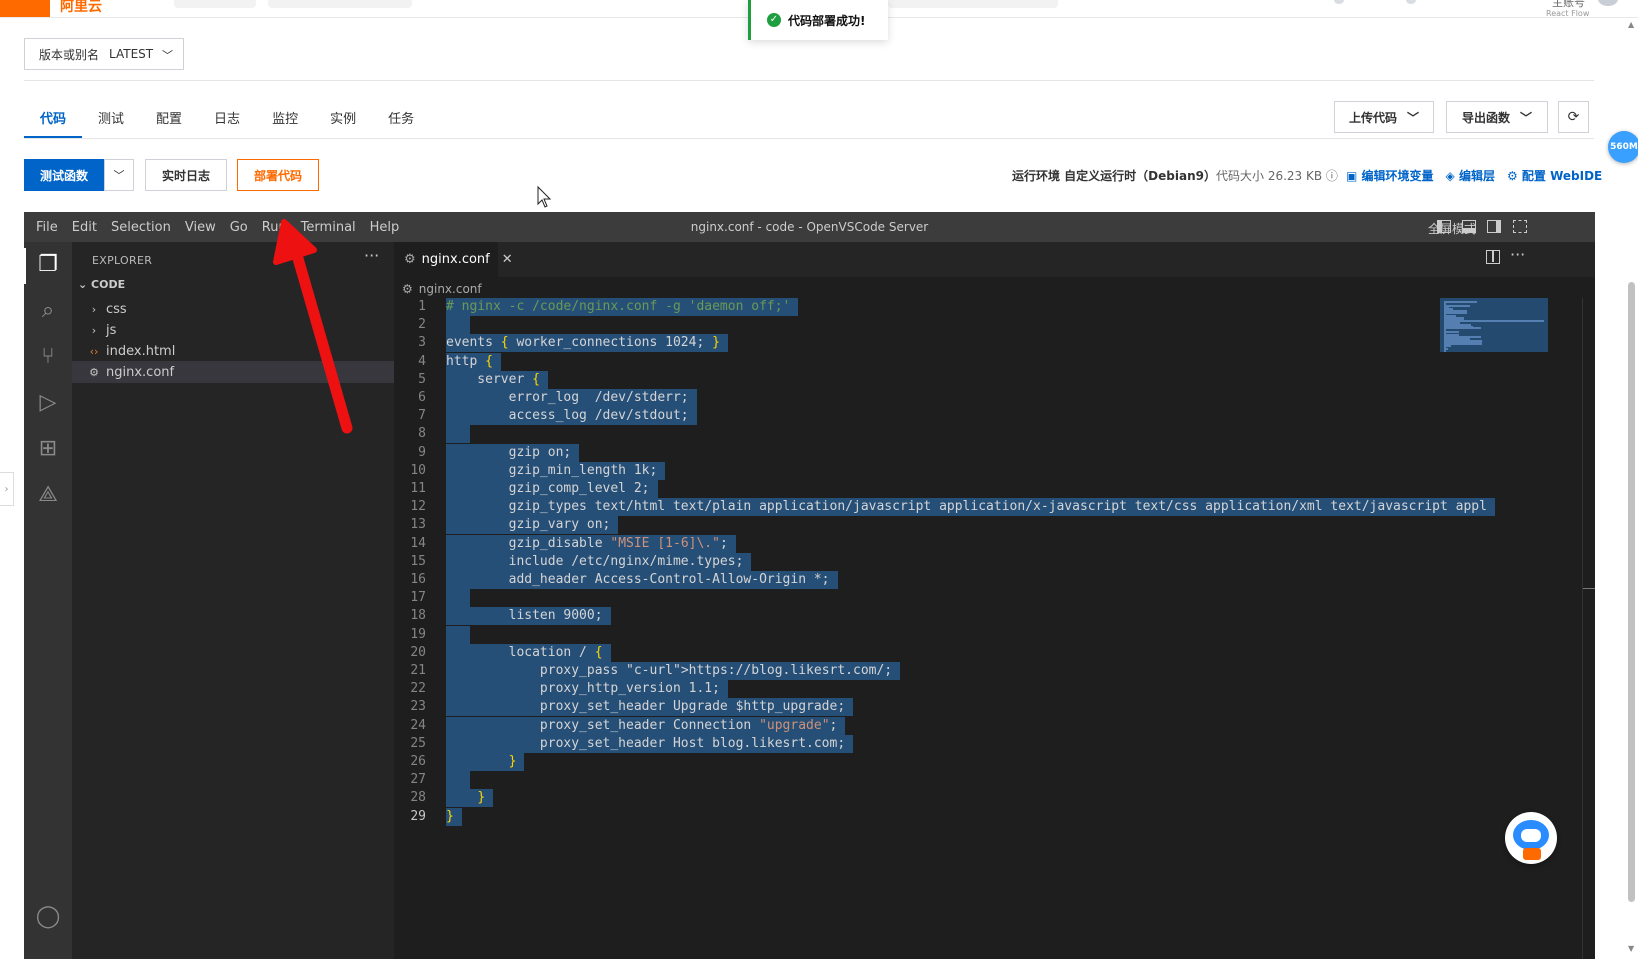 The height and width of the screenshot is (959, 1638). What do you see at coordinates (104, 54) in the screenshot?
I see `version-select: 版本或别名 LATEST ﹀` at bounding box center [104, 54].